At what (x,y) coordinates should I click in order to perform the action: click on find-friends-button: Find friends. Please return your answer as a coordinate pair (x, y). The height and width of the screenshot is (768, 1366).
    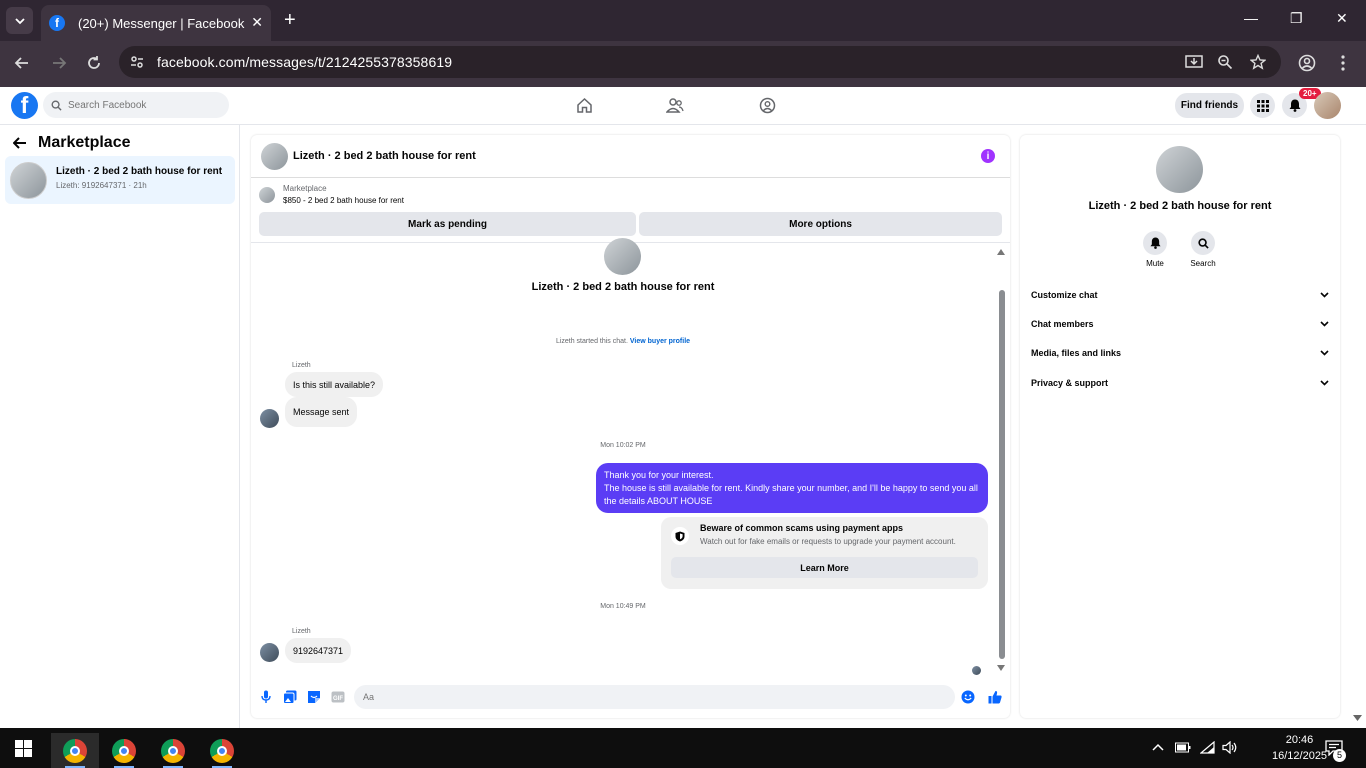
    Looking at the image, I should click on (1209, 105).